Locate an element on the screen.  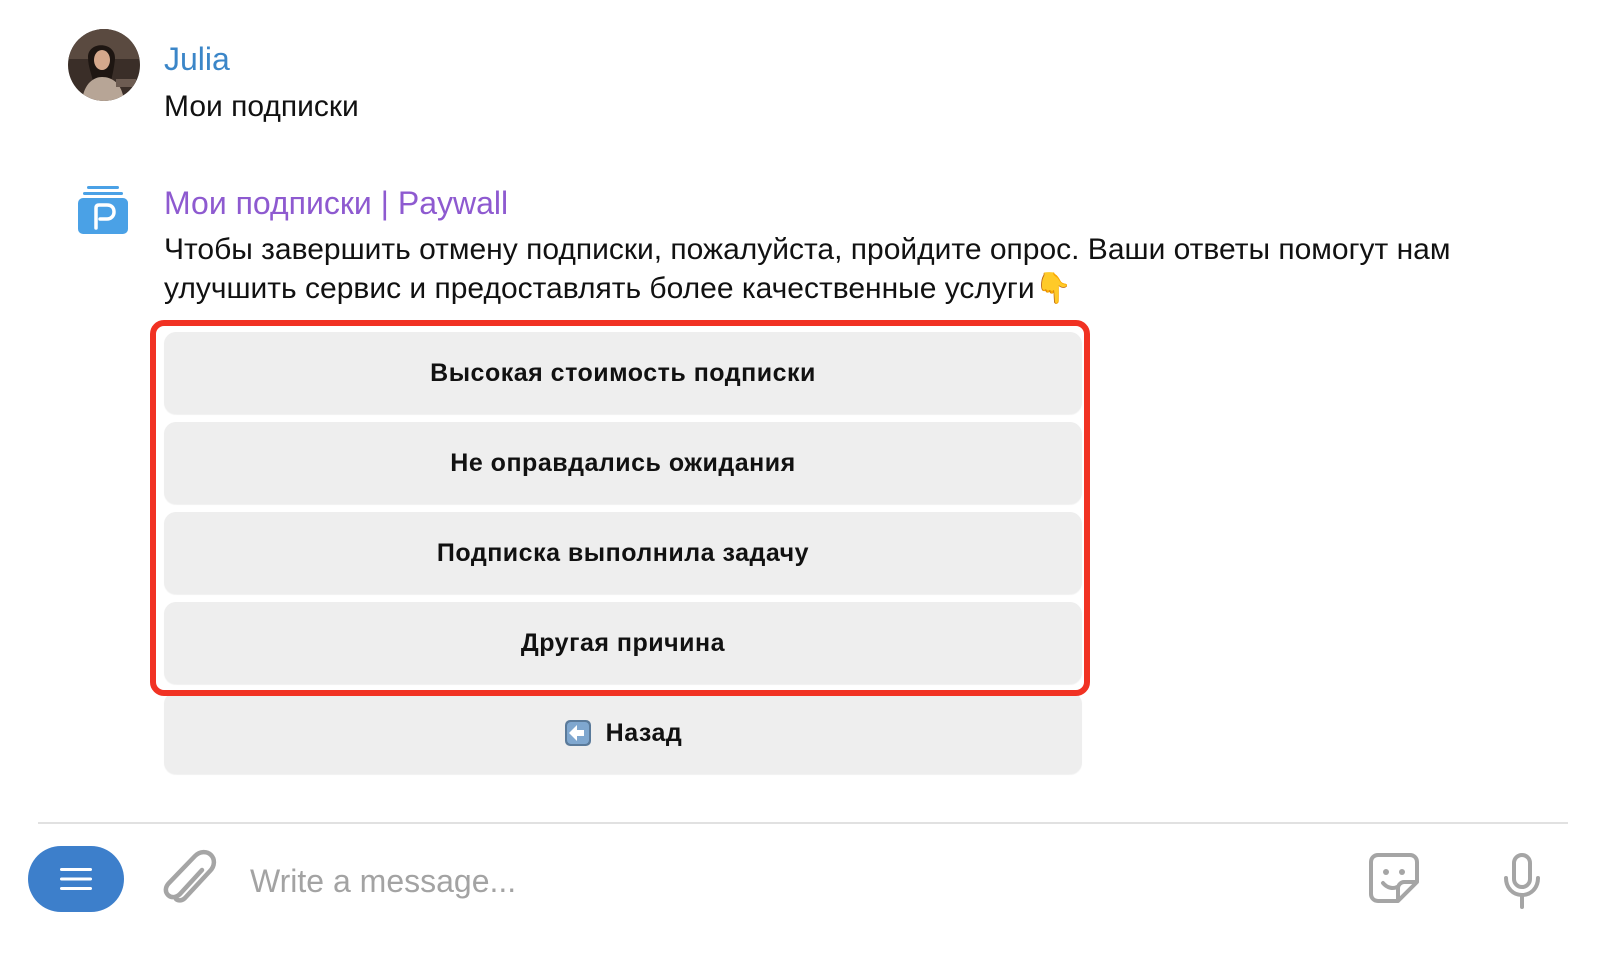
sticker-button is located at coordinates (1394, 878).